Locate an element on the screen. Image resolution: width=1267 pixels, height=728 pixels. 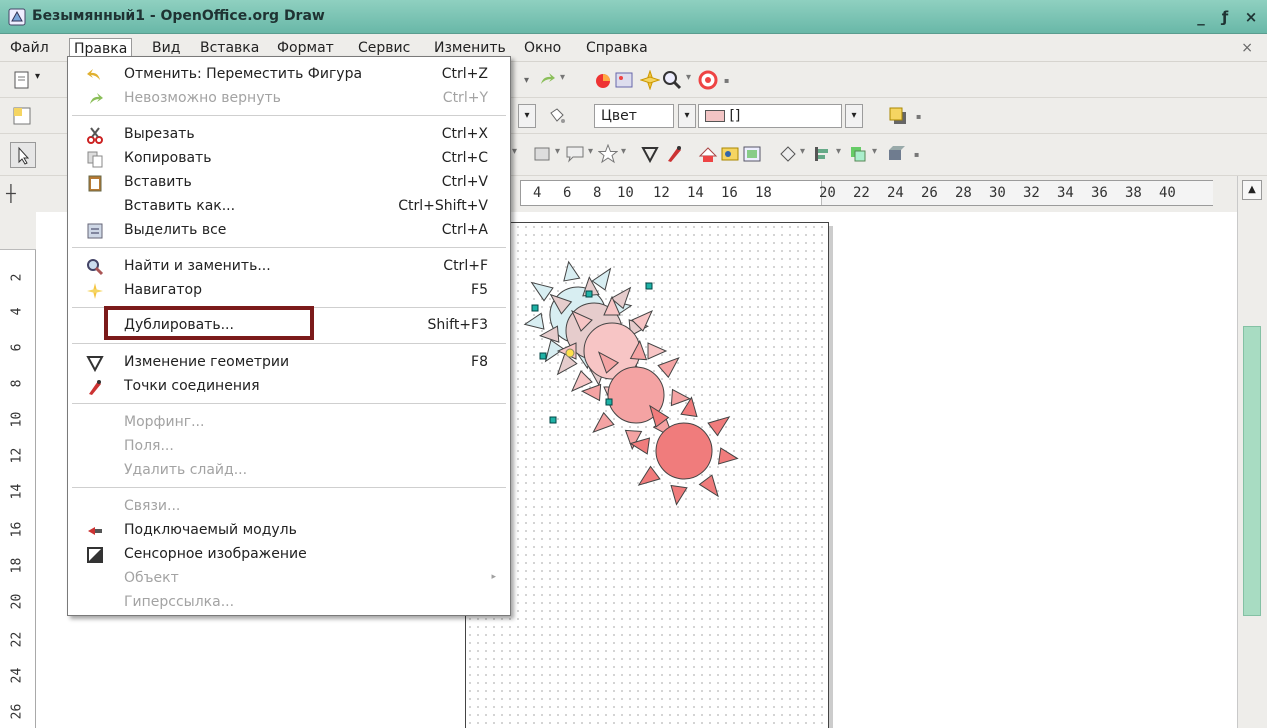
gallery-icon is located at coordinates (624, 80).